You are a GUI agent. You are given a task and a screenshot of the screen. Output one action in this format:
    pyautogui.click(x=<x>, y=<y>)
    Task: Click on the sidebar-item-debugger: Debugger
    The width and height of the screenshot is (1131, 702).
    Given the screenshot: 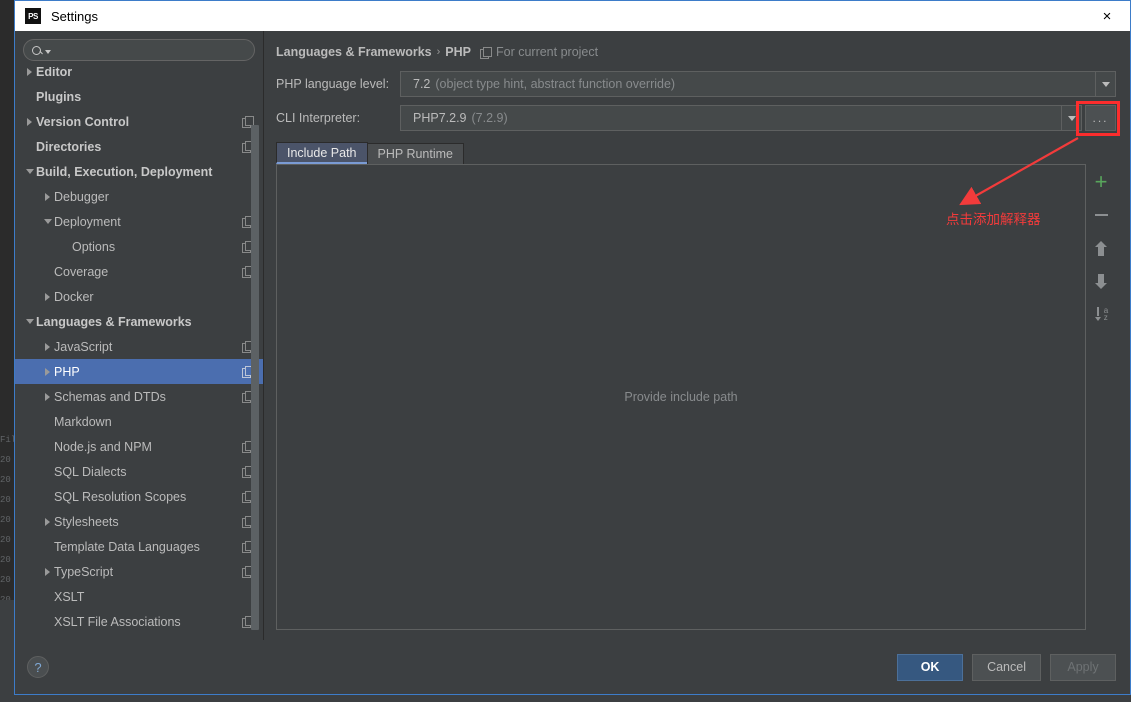 What is the action you would take?
    pyautogui.click(x=139, y=196)
    